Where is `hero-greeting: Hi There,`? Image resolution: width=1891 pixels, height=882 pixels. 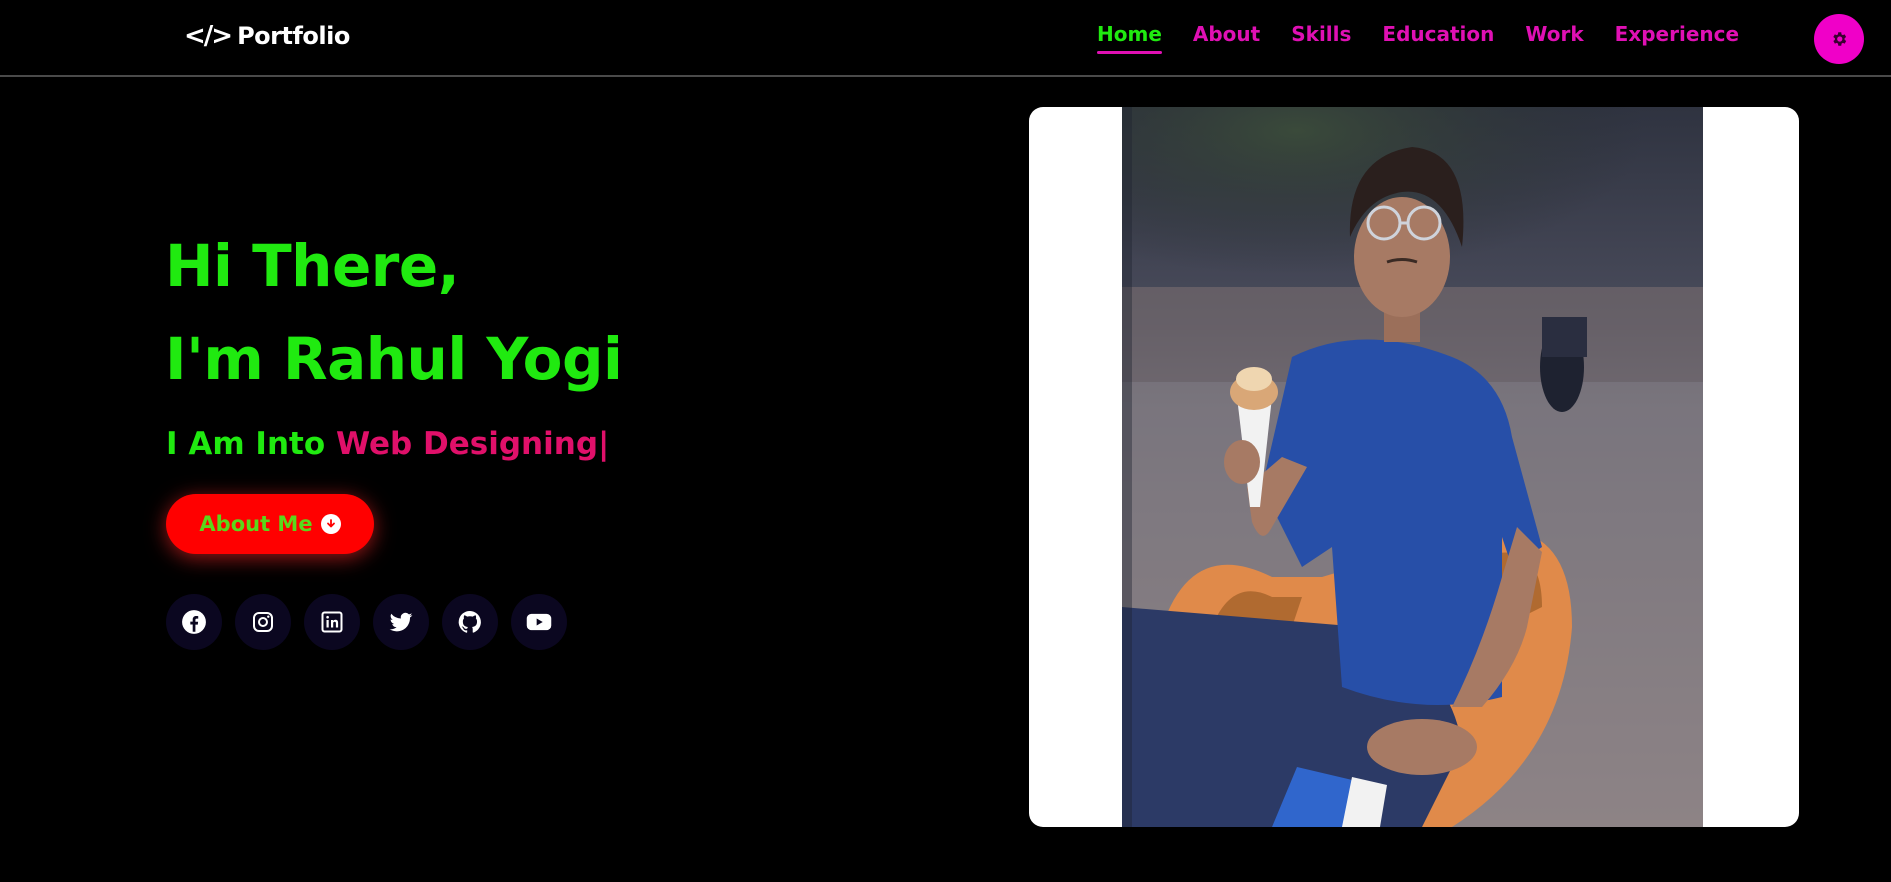
hero-greeting: Hi There, is located at coordinates (312, 266).